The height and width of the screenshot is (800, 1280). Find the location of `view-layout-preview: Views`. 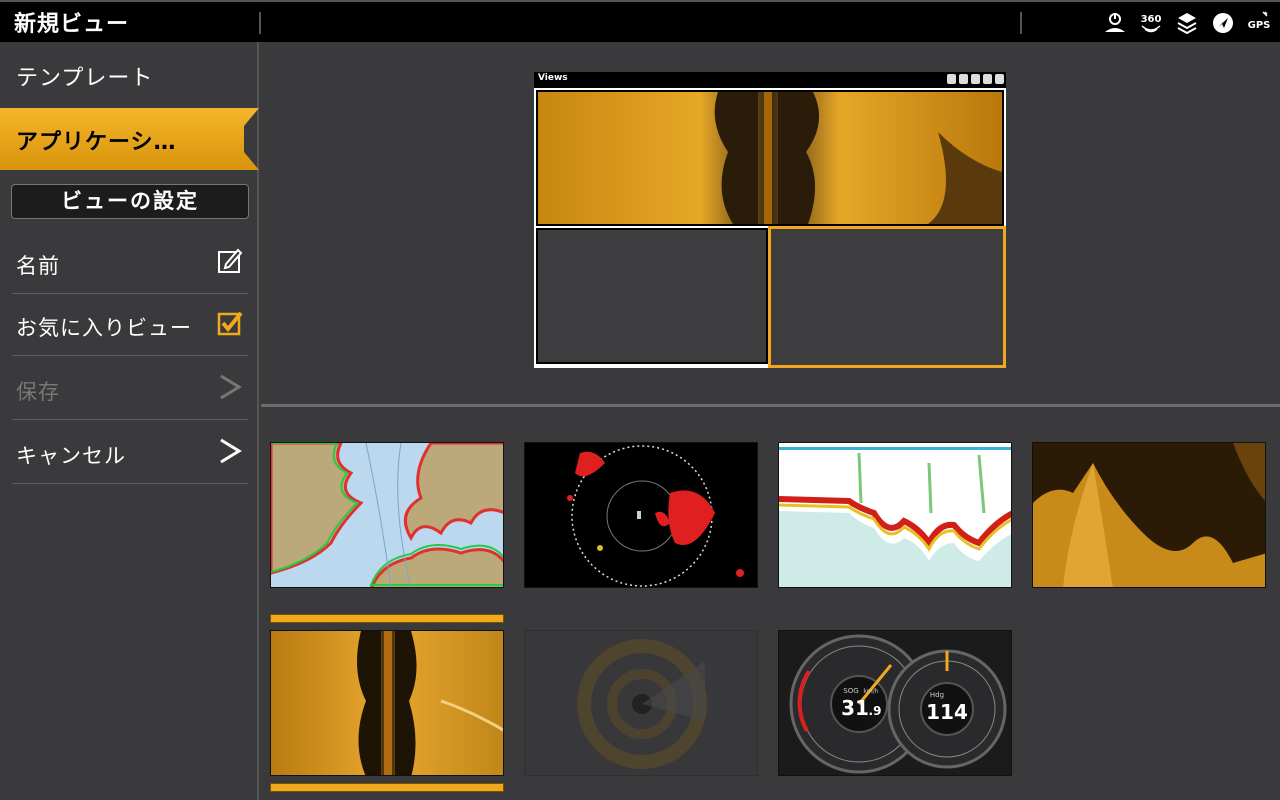

view-layout-preview: Views is located at coordinates (770, 220).